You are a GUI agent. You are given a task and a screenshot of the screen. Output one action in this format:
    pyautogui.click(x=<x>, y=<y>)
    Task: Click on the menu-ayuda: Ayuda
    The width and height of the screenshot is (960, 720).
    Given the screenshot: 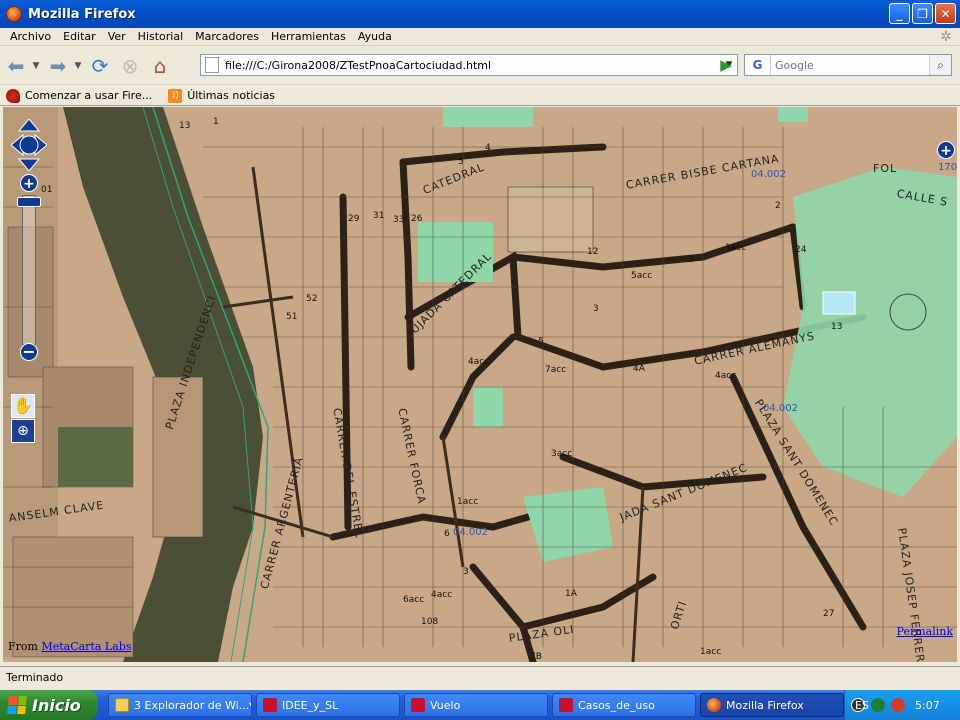 What is the action you would take?
    pyautogui.click(x=375, y=36)
    